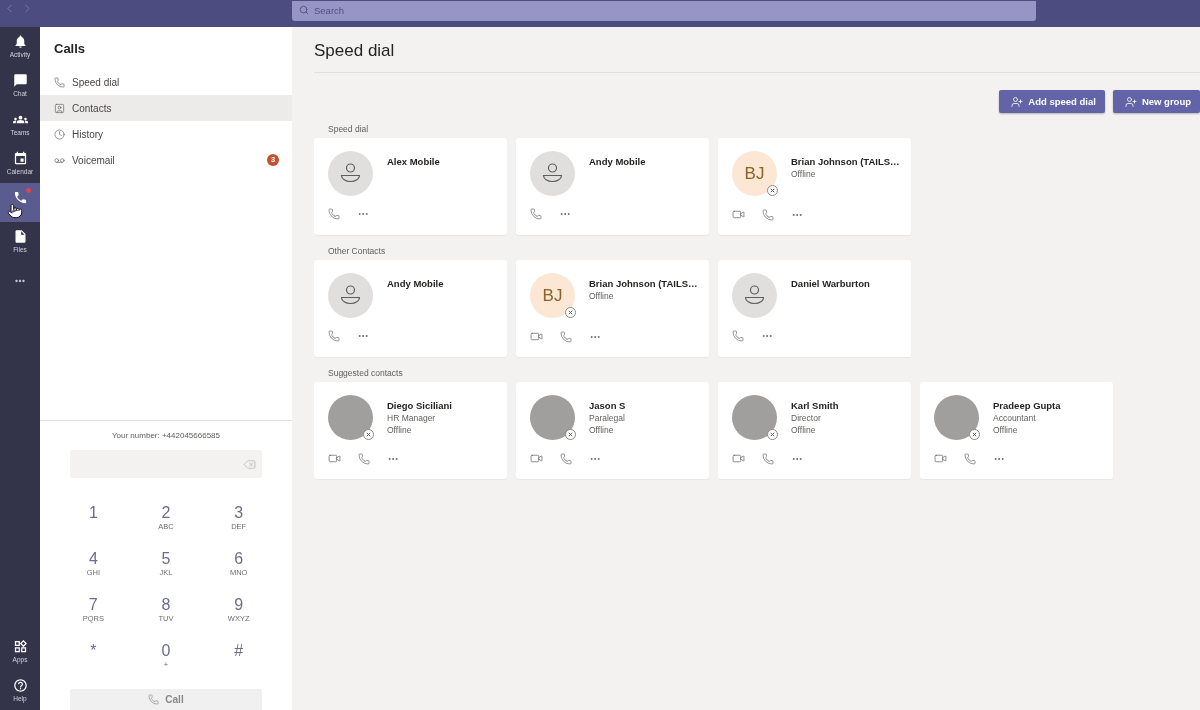 The image size is (1200, 710). I want to click on section-label: Other Contacts, so click(357, 251).